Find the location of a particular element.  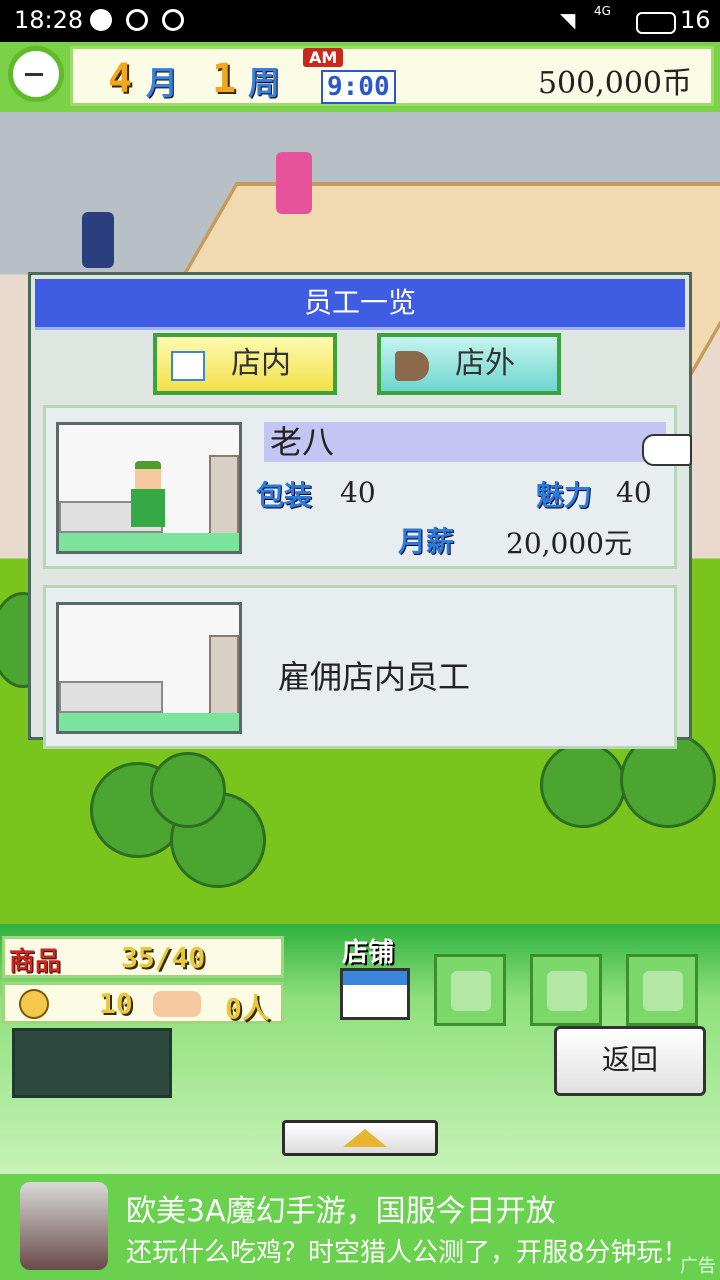

message-menu-button is located at coordinates (566, 990).